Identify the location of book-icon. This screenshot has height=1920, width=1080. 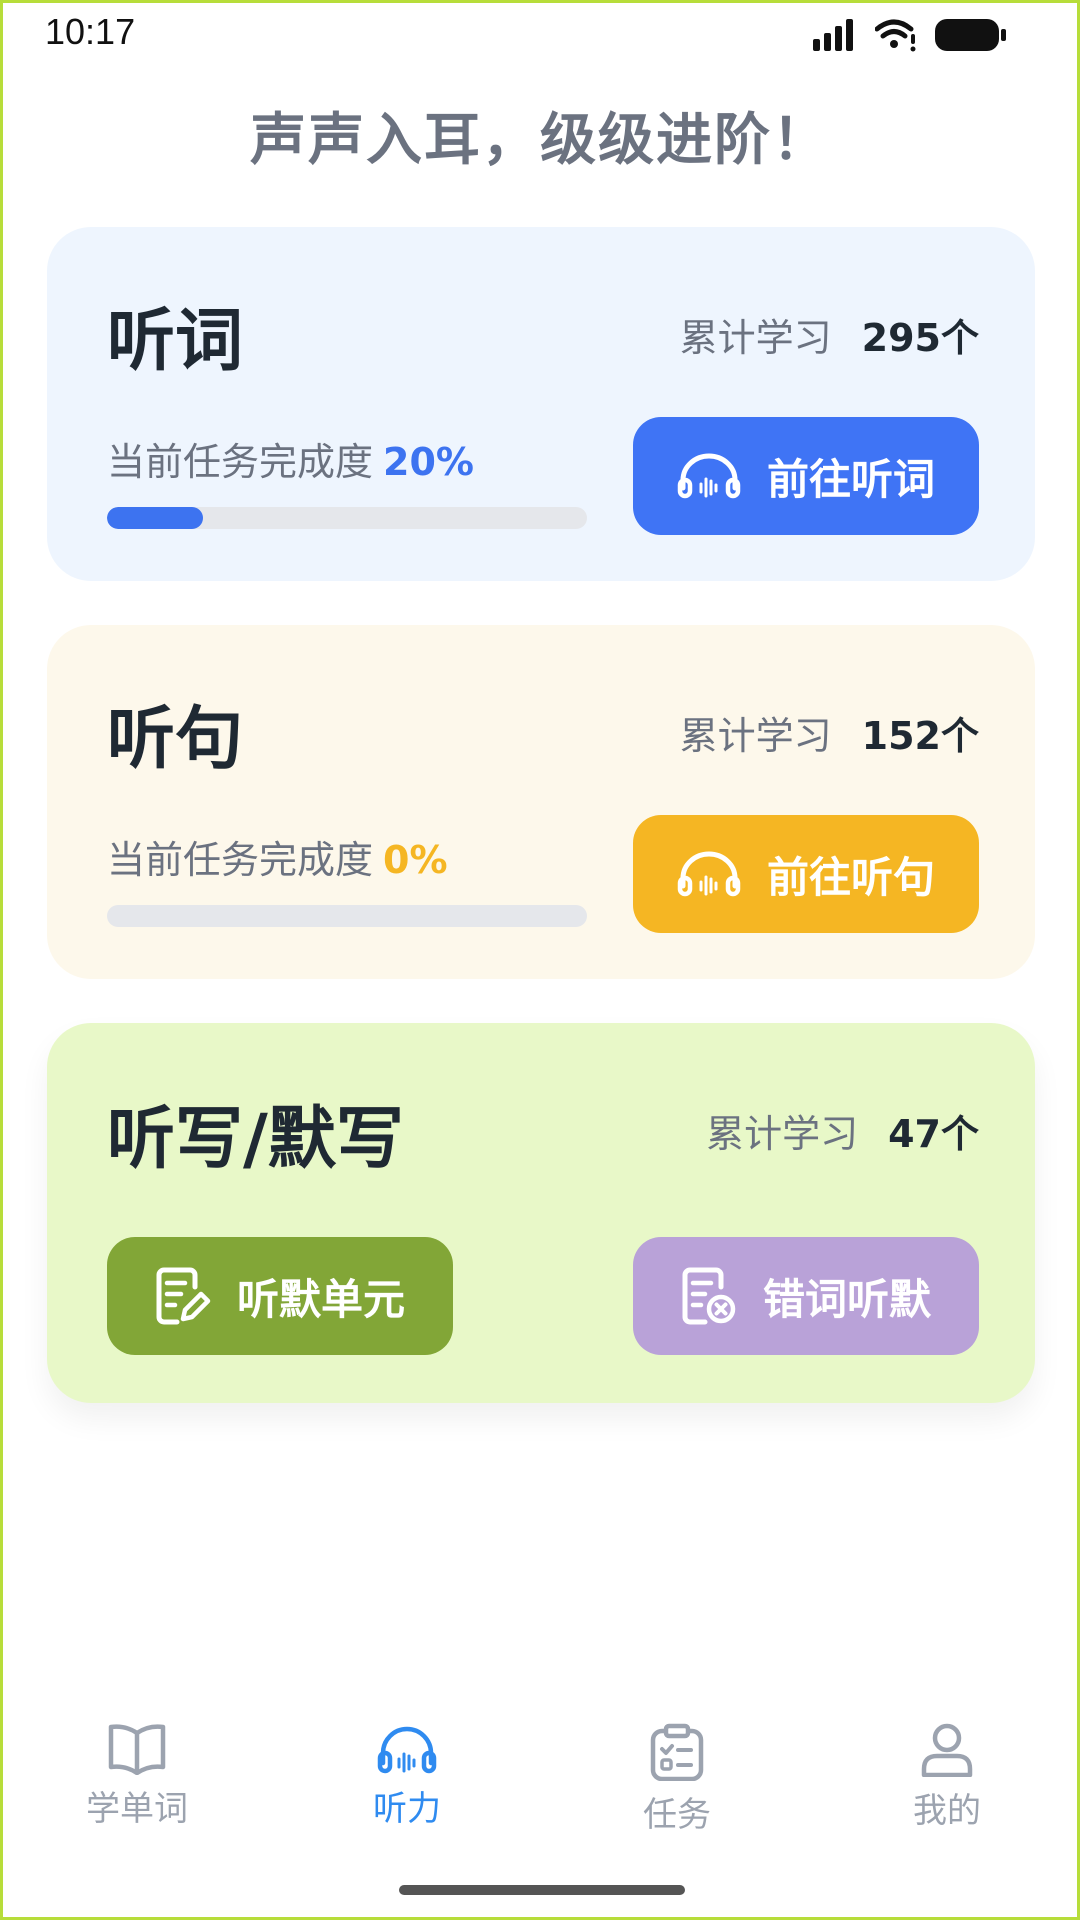
(137, 1749).